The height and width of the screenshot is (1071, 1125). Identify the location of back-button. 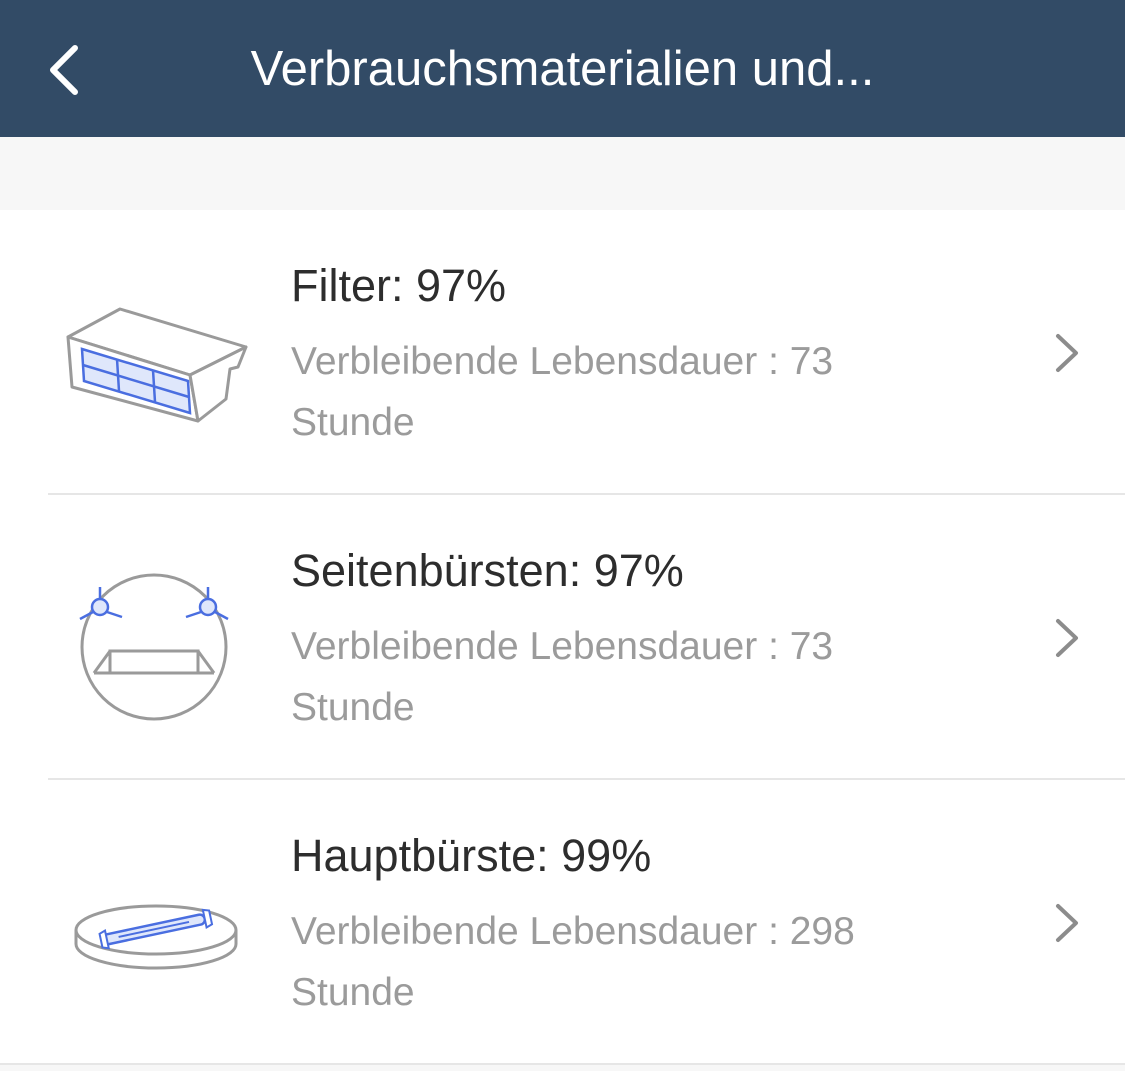
(65, 70).